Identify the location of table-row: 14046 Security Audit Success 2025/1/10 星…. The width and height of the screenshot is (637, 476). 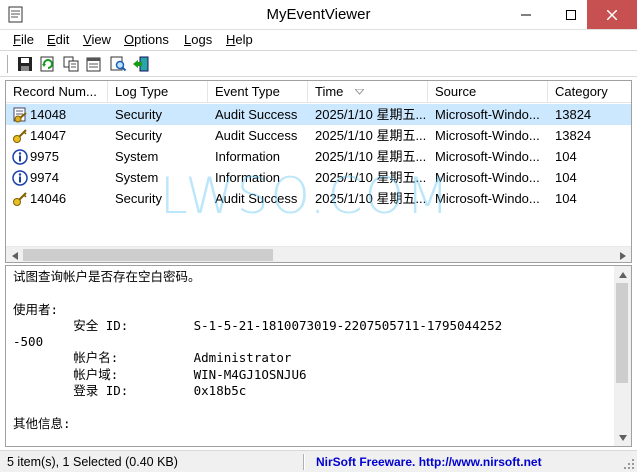
(318, 198).